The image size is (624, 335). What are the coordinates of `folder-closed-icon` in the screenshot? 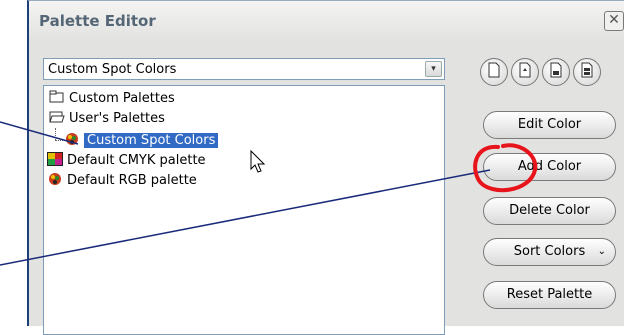 It's located at (57, 97).